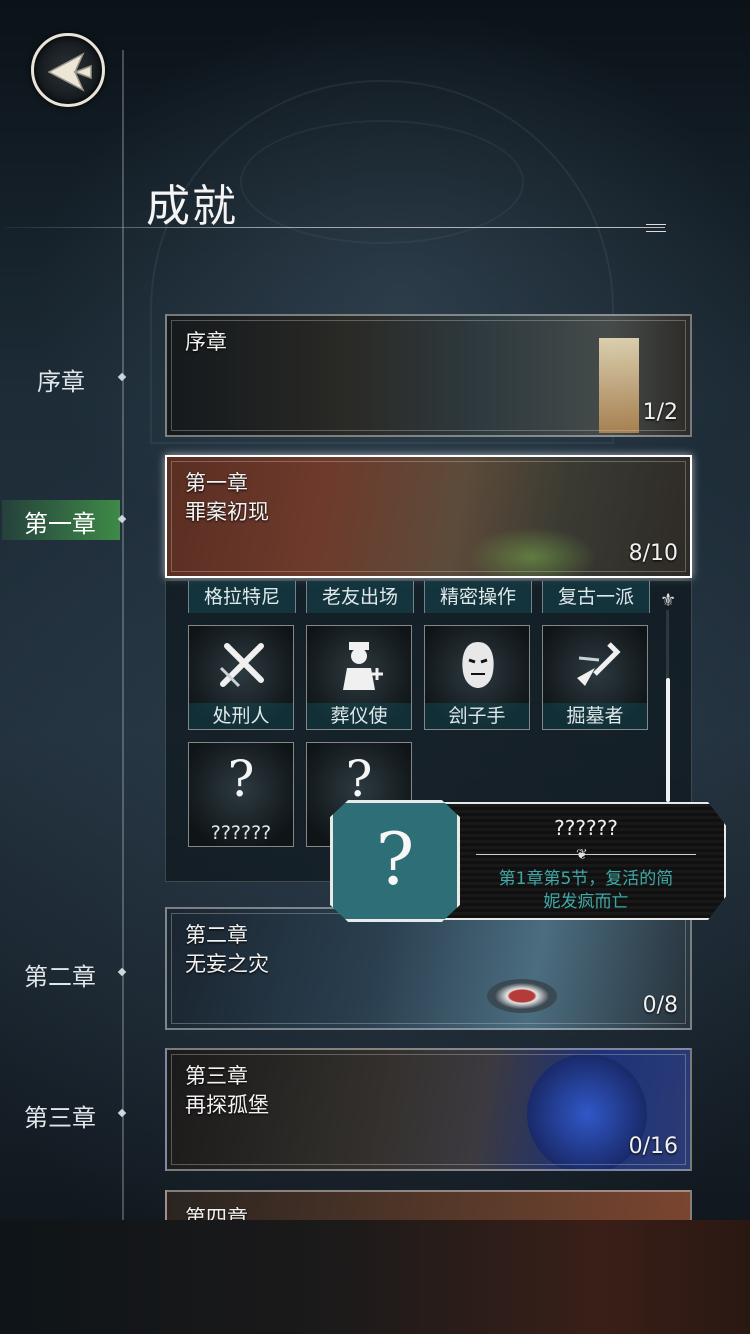  What do you see at coordinates (241, 716) in the screenshot?
I see `achievement-label: 处刑人` at bounding box center [241, 716].